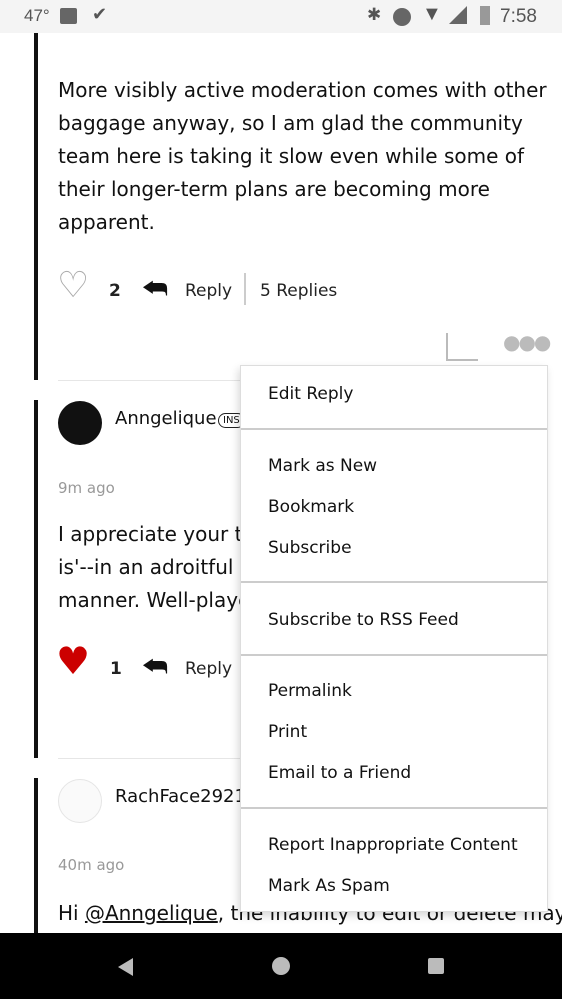  Describe the element at coordinates (73, 286) in the screenshot. I see `like-heart-icon: ♡` at that location.